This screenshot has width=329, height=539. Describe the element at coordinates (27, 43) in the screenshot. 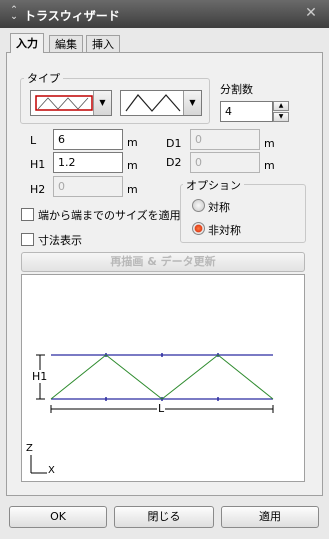

I see `tab-input: 入力` at that location.